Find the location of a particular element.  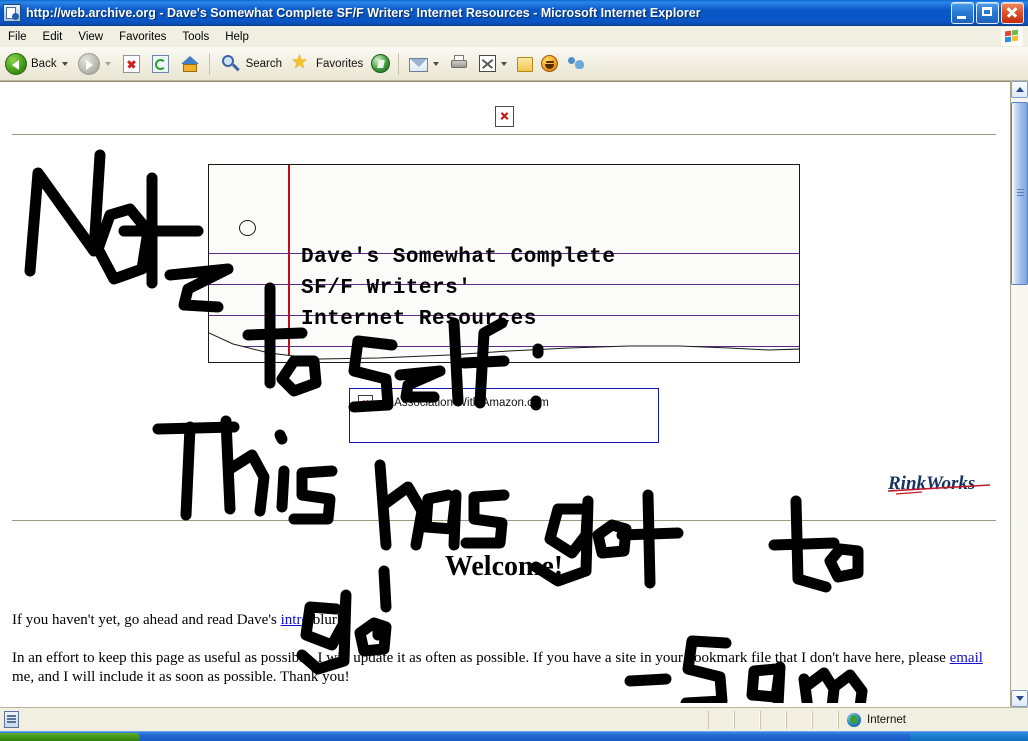

edit-dropdown-icon is located at coordinates (504, 63).